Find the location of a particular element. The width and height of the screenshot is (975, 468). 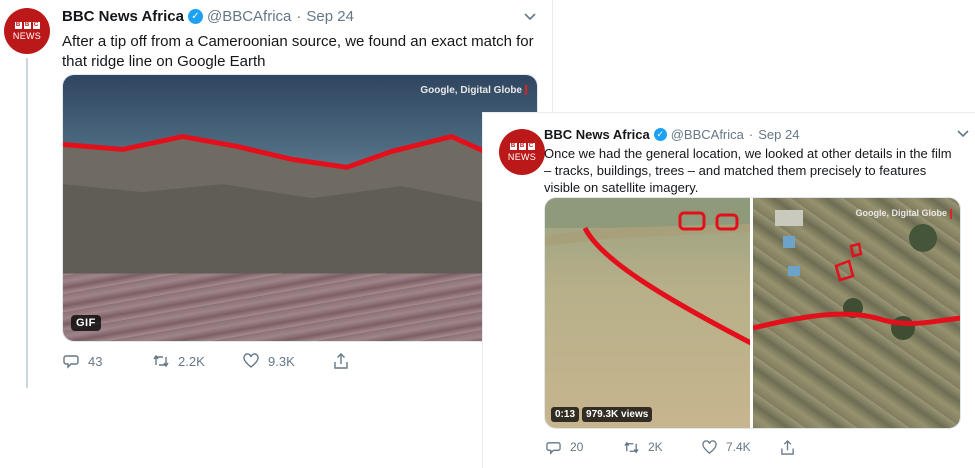

like-count: 7.4K is located at coordinates (738, 447).